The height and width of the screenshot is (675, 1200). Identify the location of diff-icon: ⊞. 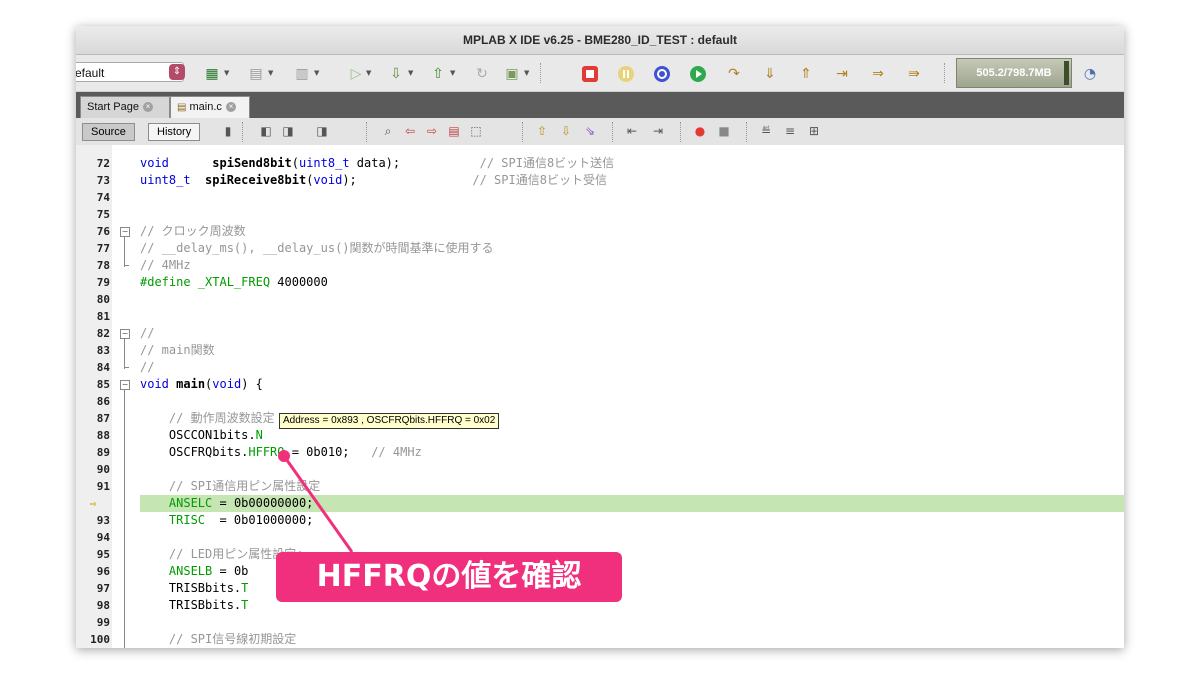
(814, 131).